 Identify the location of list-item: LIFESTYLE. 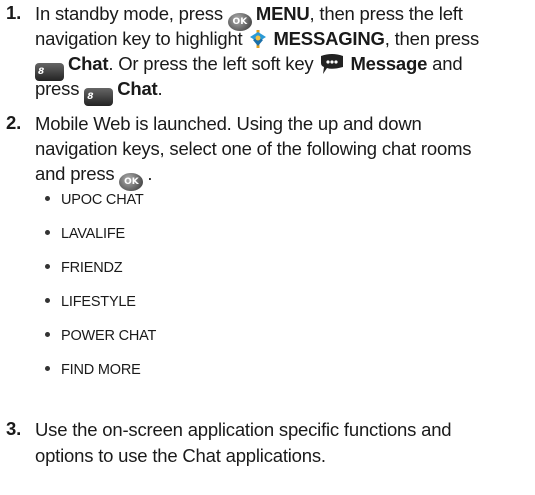
(90, 302).